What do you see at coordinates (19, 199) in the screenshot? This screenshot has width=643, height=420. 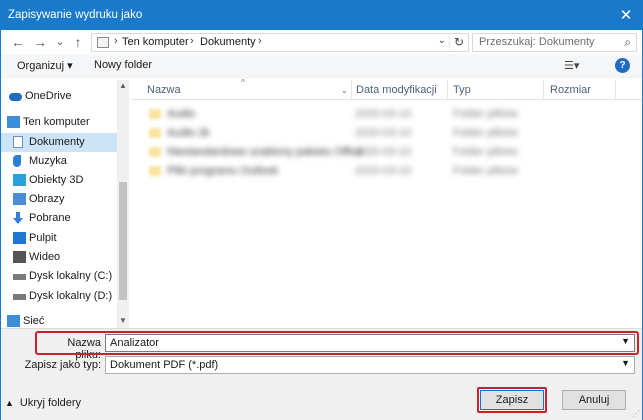 I see `picture-icon` at bounding box center [19, 199].